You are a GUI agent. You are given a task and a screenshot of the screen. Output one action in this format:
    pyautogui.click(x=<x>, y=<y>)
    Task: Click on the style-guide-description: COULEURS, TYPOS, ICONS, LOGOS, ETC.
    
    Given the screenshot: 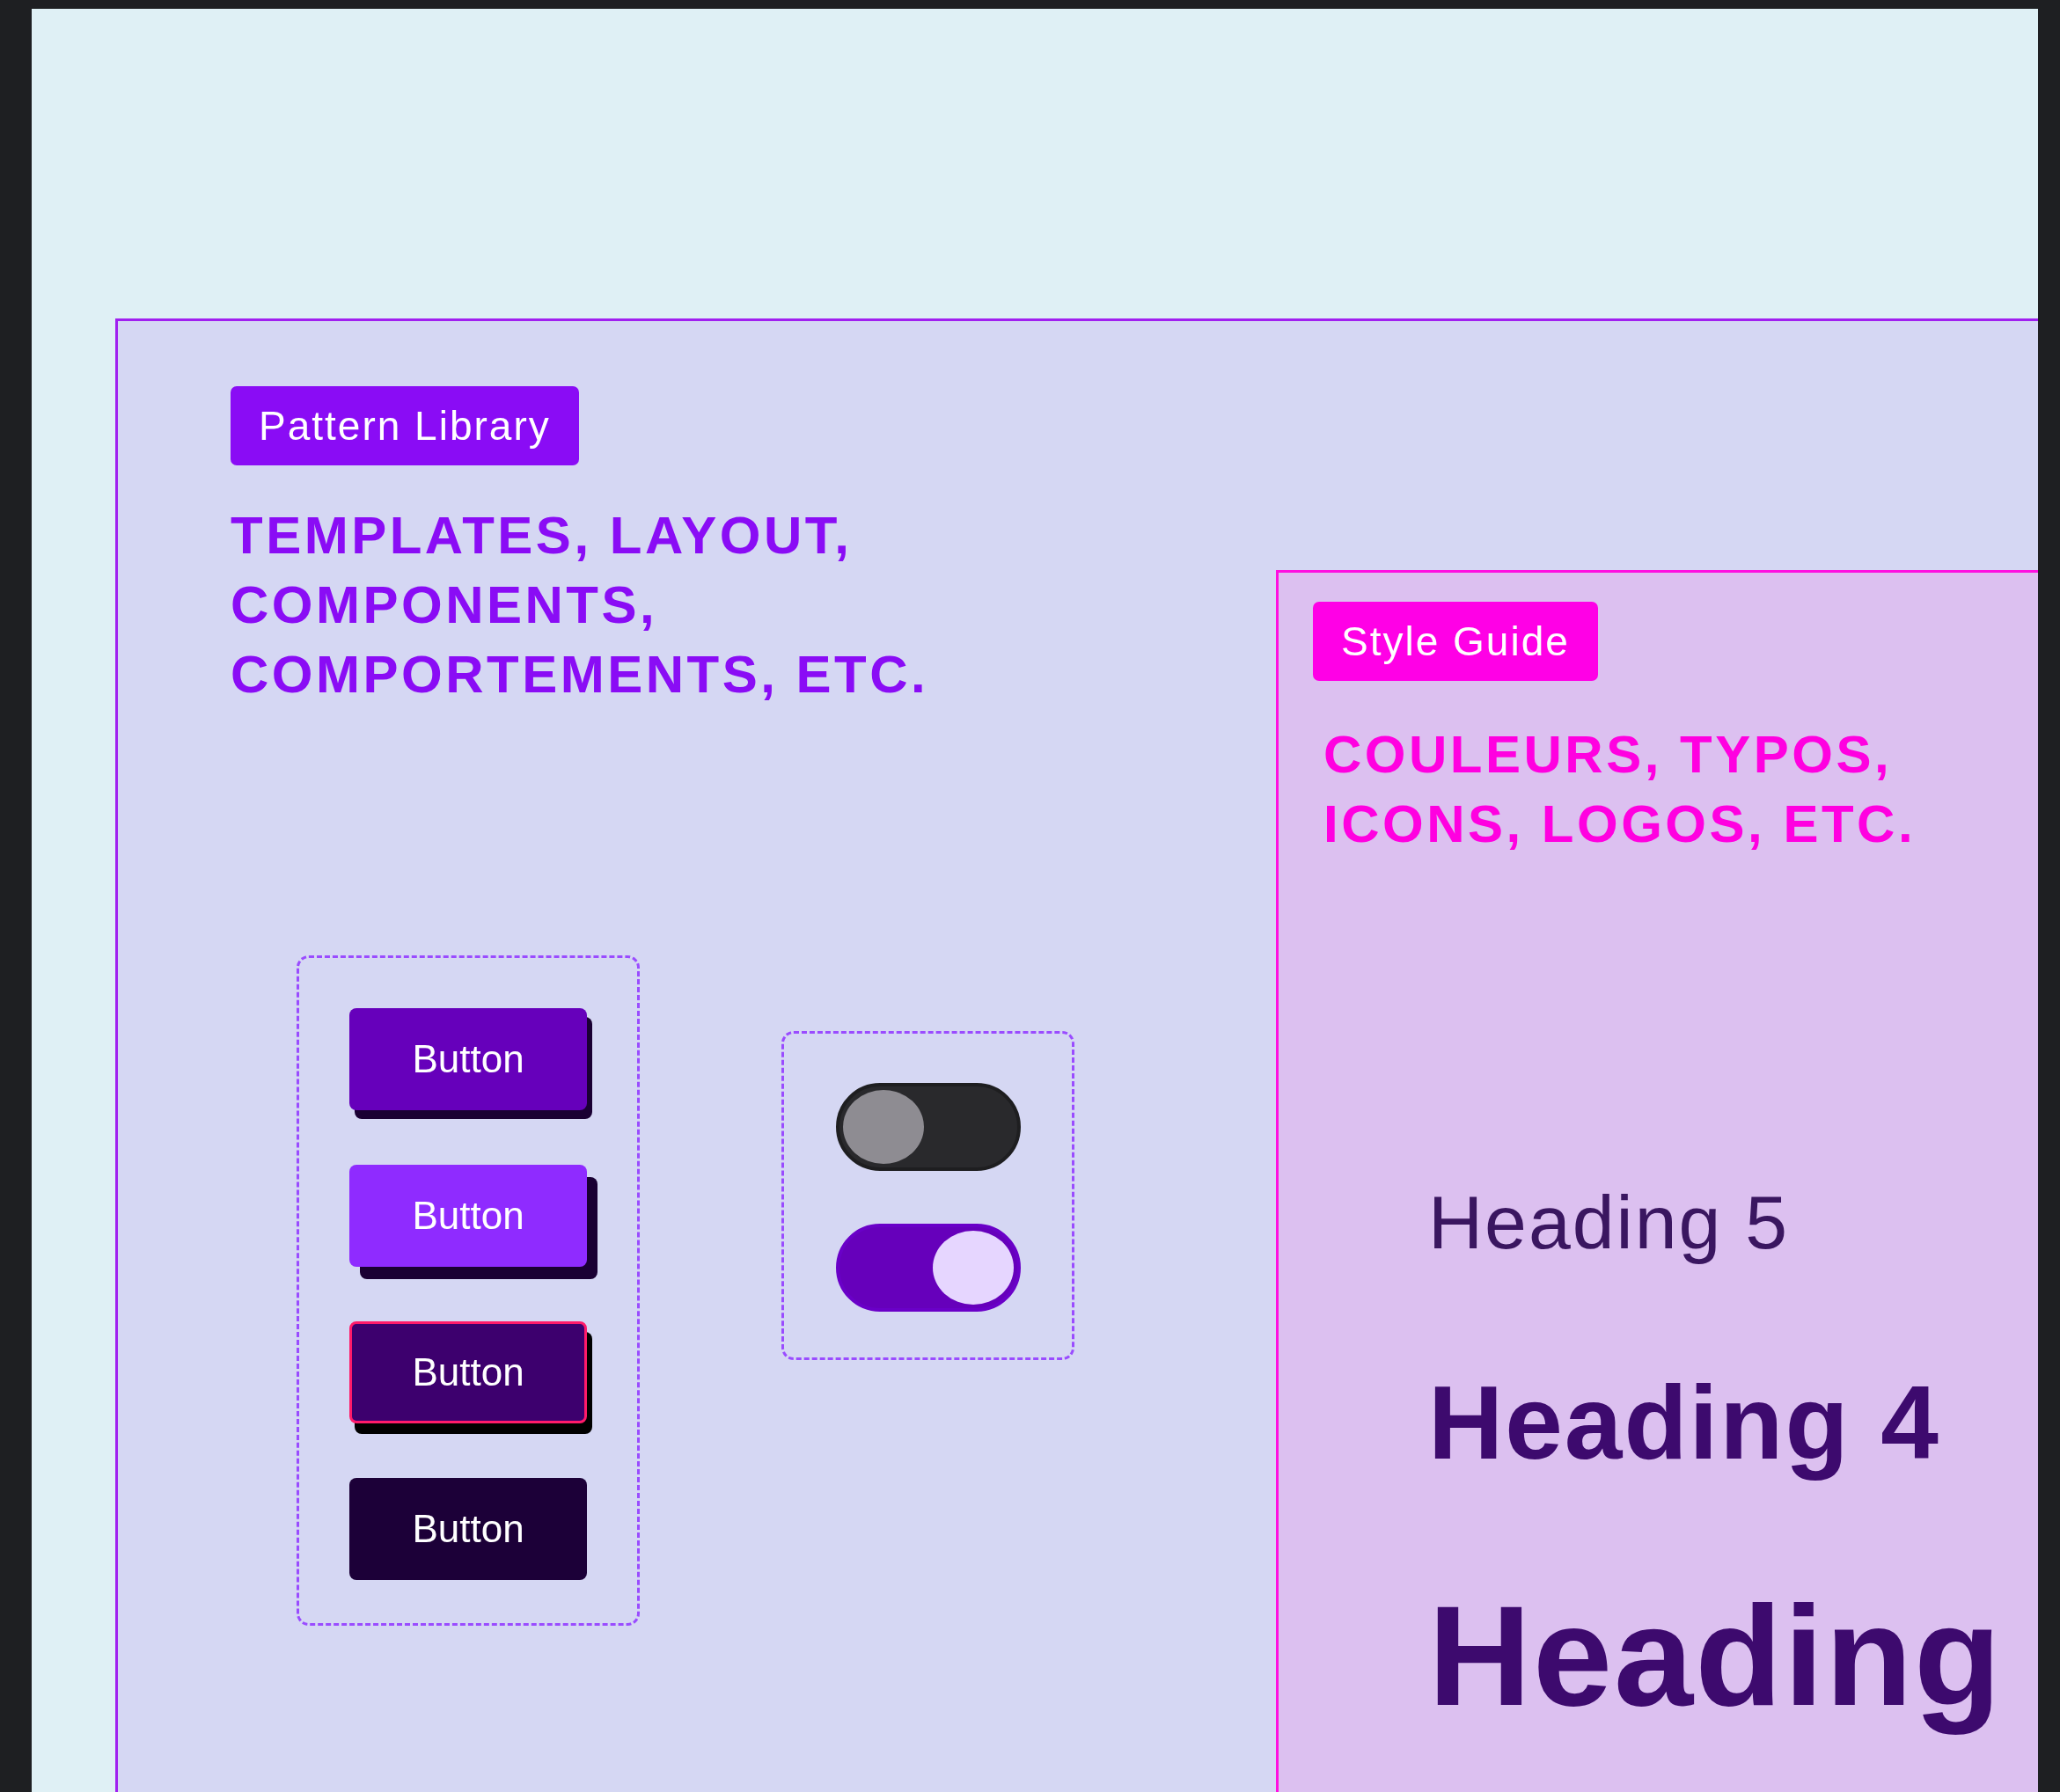 What is the action you would take?
    pyautogui.click(x=1620, y=789)
    